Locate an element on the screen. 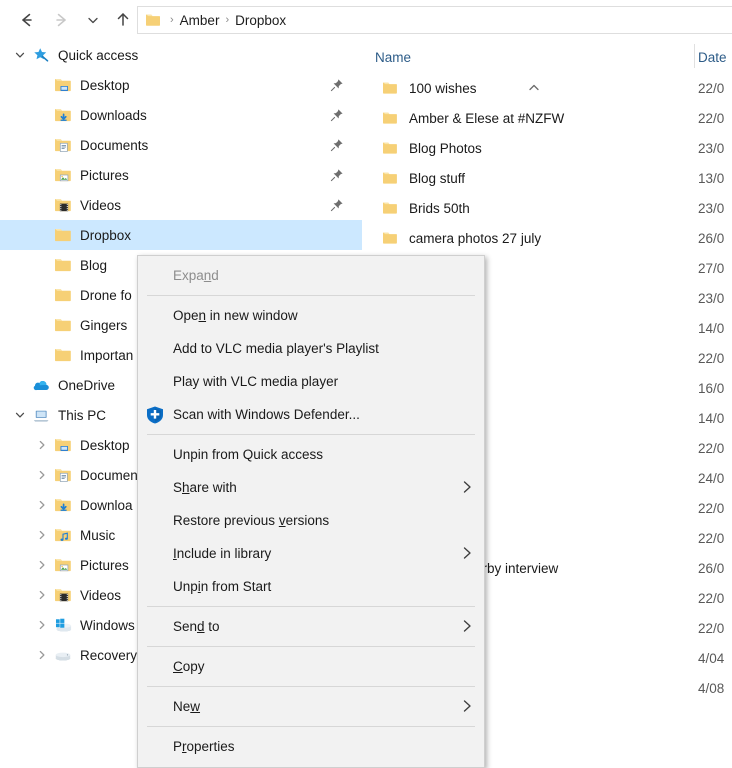  column-header-date: Date is located at coordinates (712, 57).